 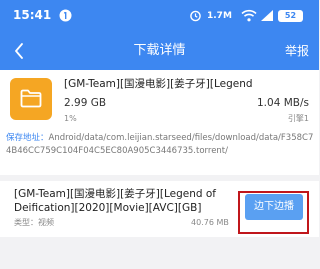 I want to click on save-path-label: 保存地址：, so click(x=27, y=138).